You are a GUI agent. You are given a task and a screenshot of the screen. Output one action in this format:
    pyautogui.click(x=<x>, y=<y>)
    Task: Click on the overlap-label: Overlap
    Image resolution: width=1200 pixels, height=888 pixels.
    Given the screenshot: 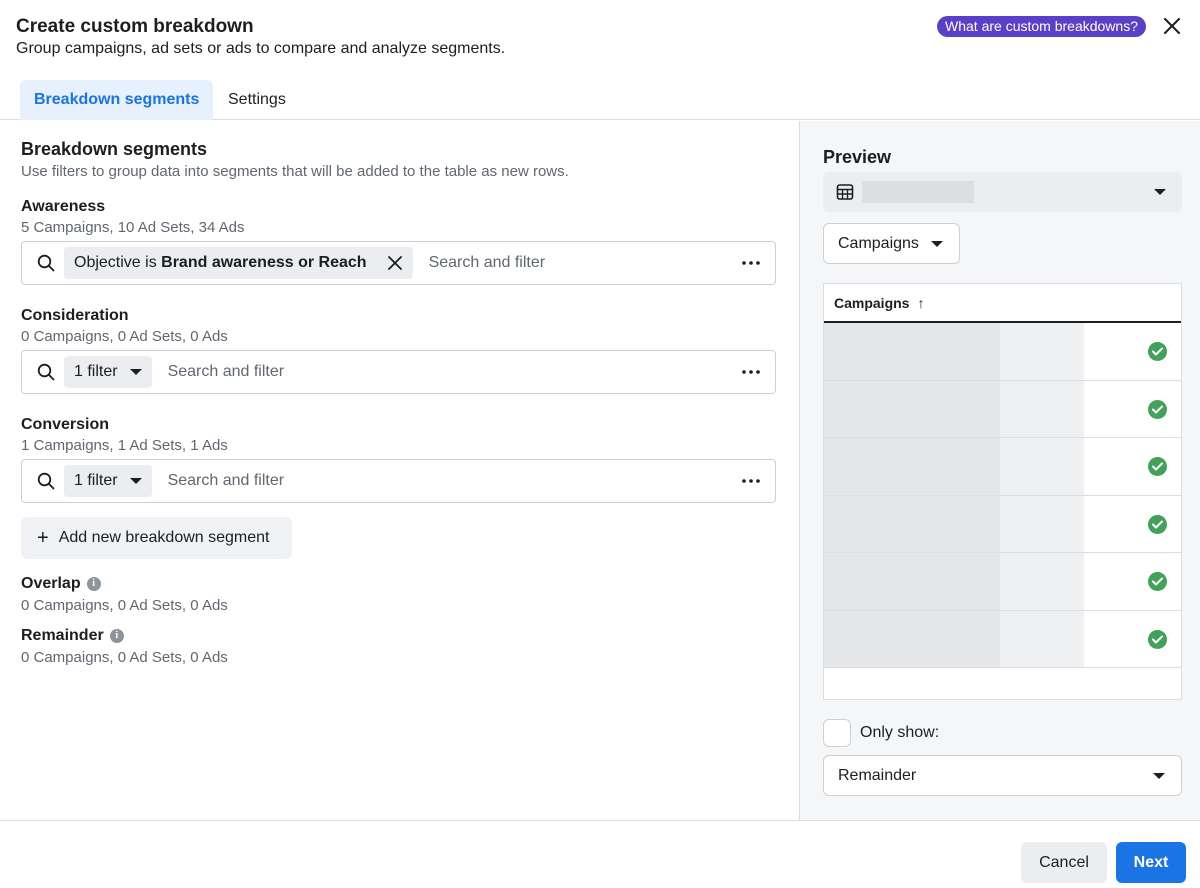 What is the action you would take?
    pyautogui.click(x=51, y=583)
    